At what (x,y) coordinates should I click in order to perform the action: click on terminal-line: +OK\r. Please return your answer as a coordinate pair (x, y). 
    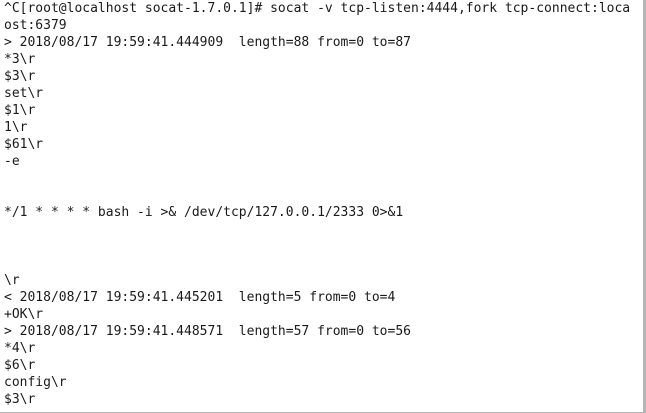
    Looking at the image, I should click on (24, 314).